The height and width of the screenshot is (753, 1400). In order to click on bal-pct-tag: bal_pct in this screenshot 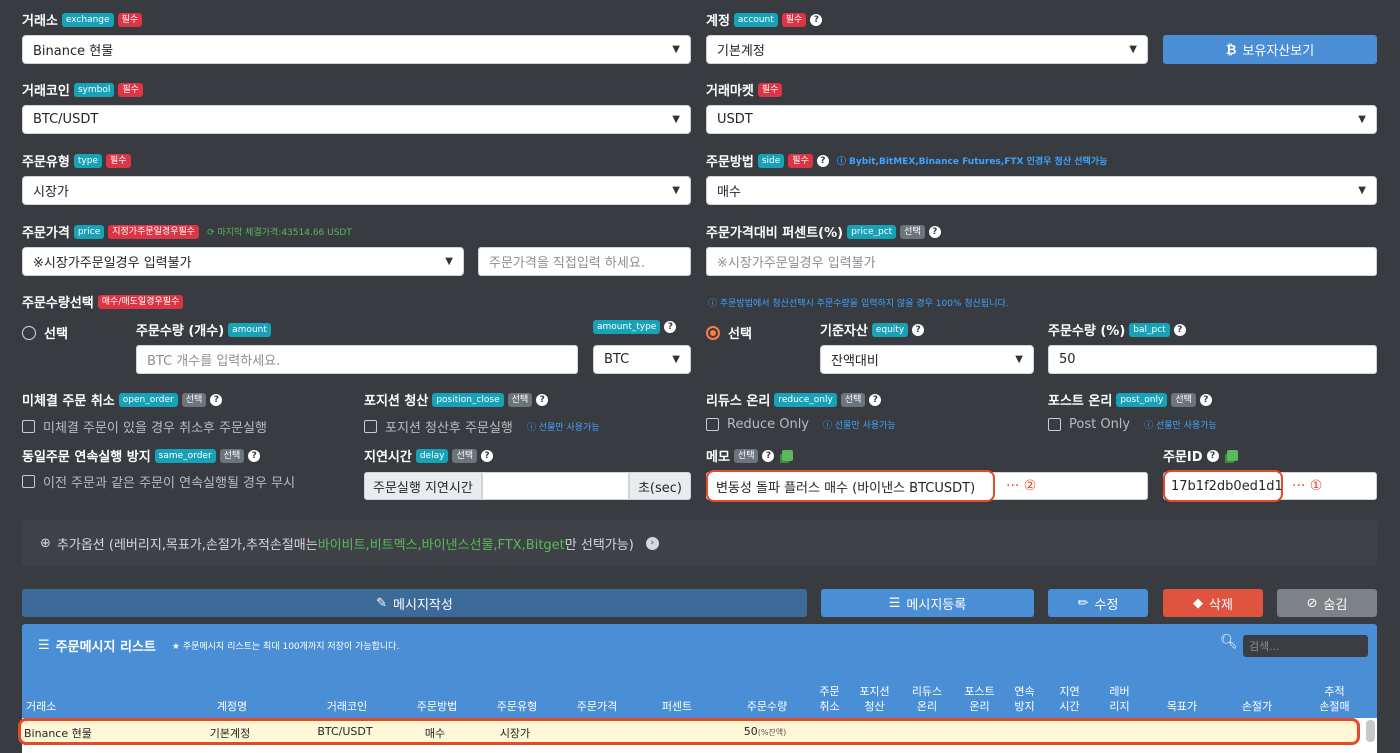, I will do `click(1149, 329)`.